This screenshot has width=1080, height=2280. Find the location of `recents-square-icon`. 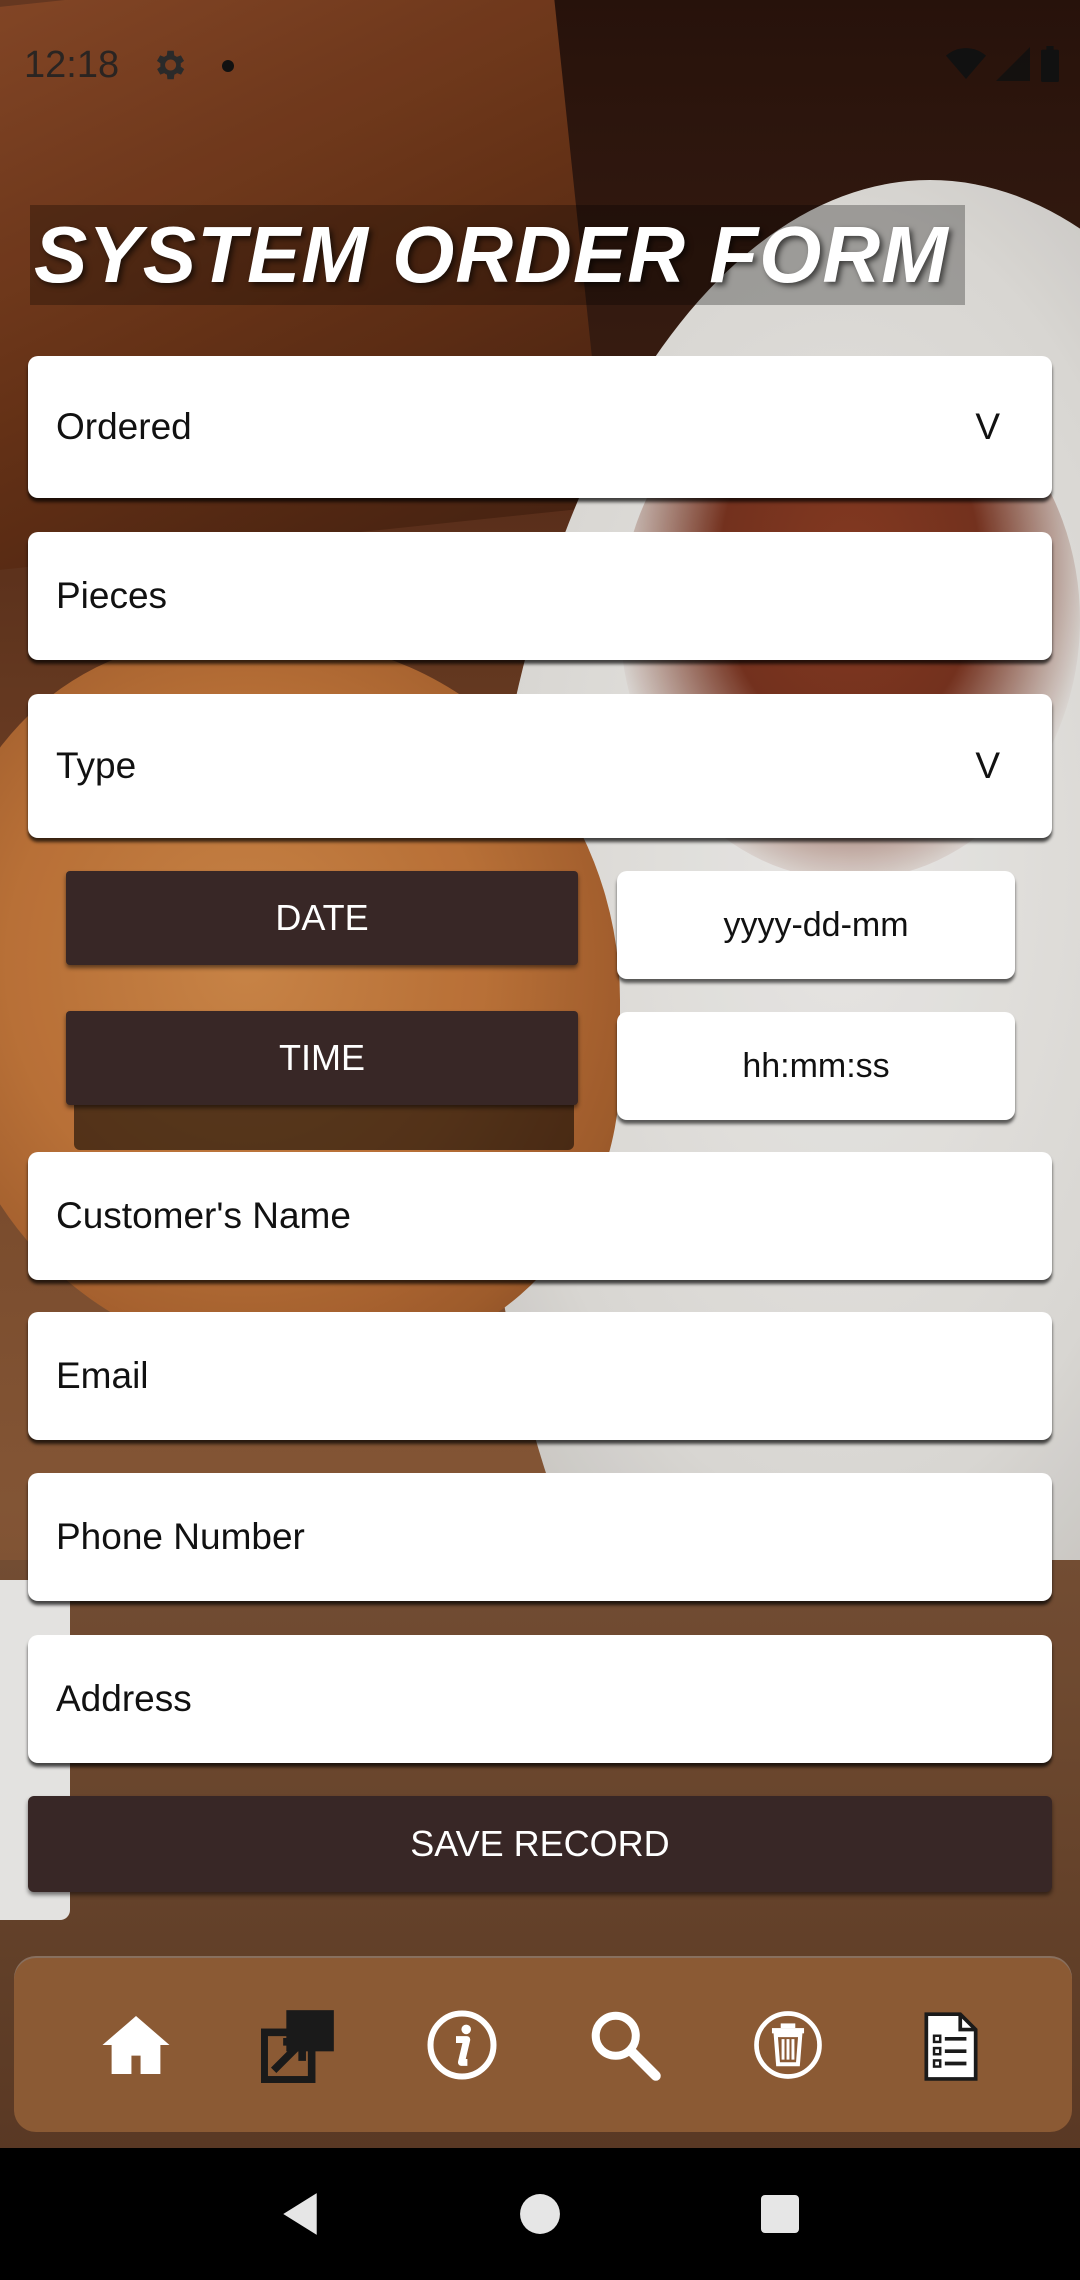

recents-square-icon is located at coordinates (780, 2214).